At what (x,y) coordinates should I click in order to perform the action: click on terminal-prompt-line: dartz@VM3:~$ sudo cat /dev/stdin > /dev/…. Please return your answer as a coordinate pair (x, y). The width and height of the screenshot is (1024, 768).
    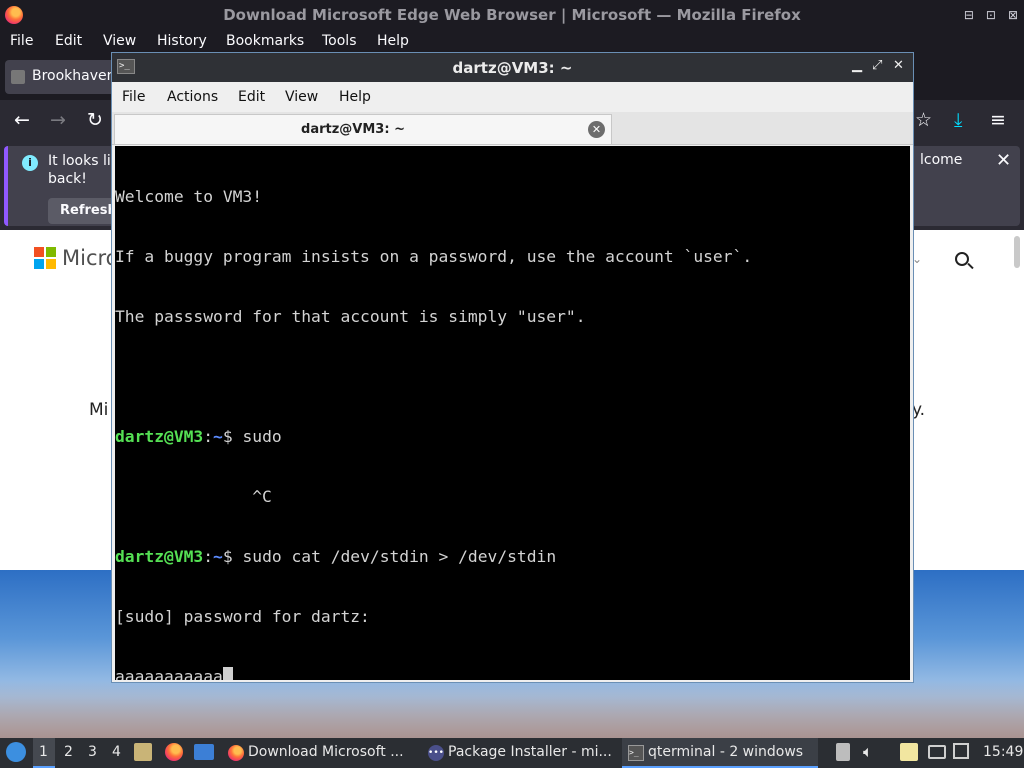
    Looking at the image, I should click on (512, 557).